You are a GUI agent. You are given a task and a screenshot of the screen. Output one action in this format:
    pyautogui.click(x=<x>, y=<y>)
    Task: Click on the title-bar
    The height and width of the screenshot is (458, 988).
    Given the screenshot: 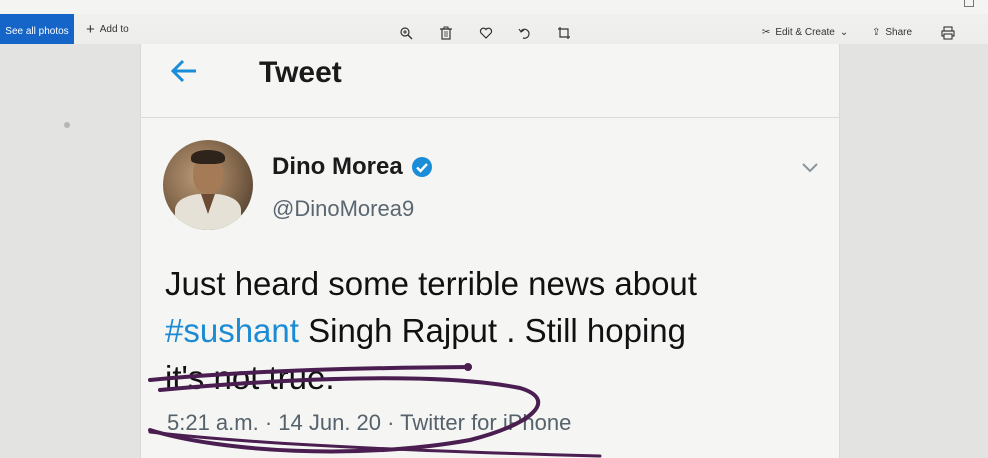 What is the action you would take?
    pyautogui.click(x=494, y=7)
    